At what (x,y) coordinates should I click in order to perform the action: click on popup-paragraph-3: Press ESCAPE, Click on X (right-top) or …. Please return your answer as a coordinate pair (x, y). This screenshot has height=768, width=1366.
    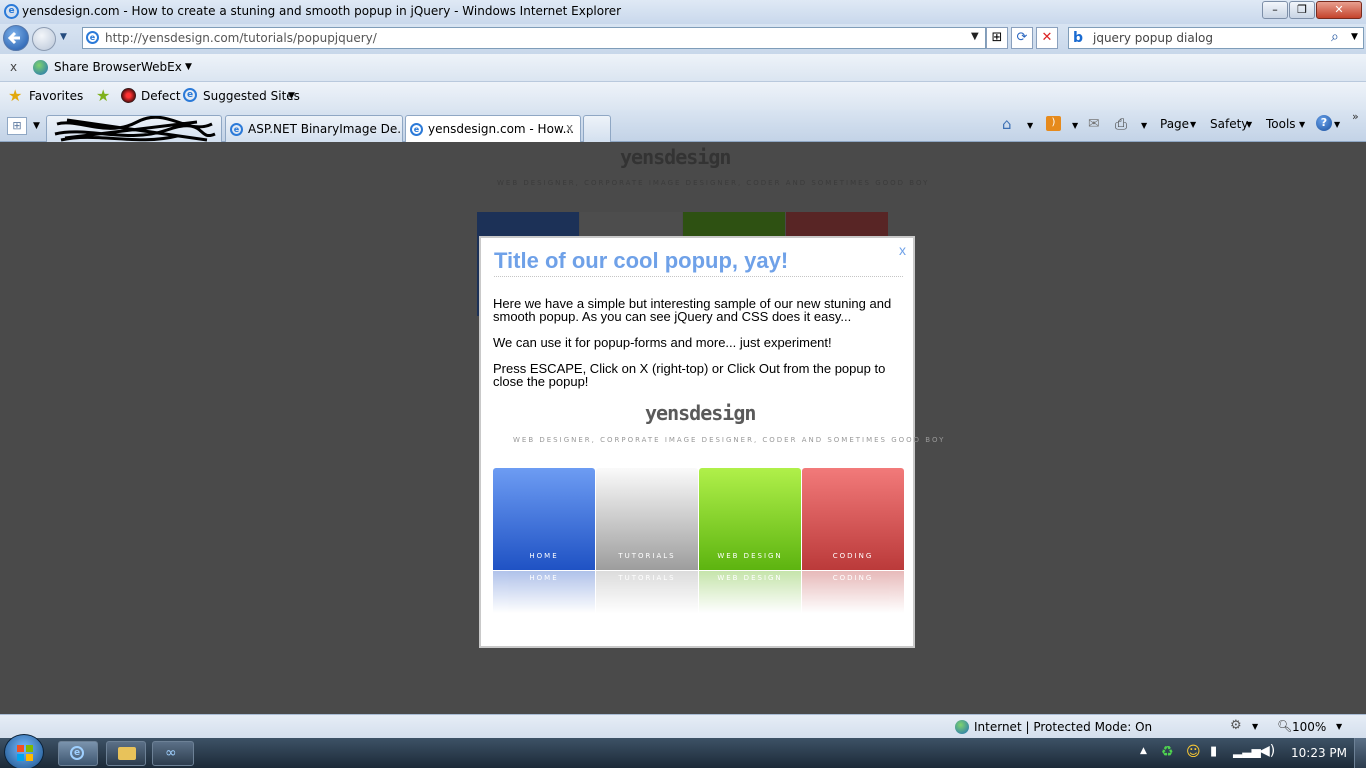
    Looking at the image, I should click on (689, 375).